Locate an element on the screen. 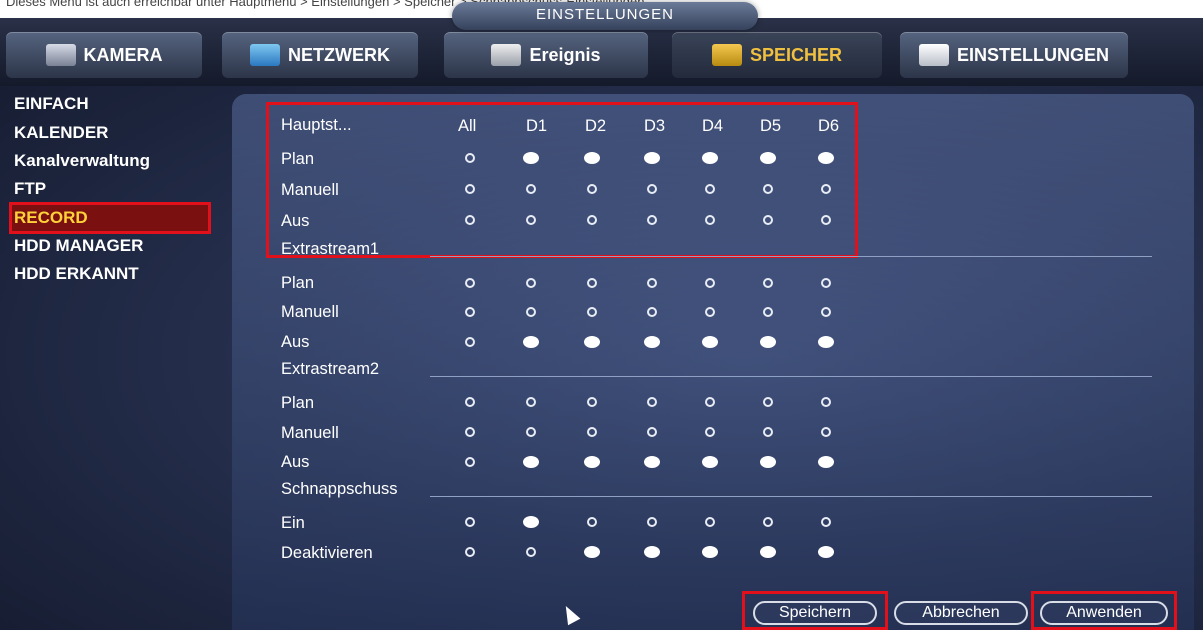 This screenshot has width=1203, height=630. tab-label: Ereignis is located at coordinates (565, 54).